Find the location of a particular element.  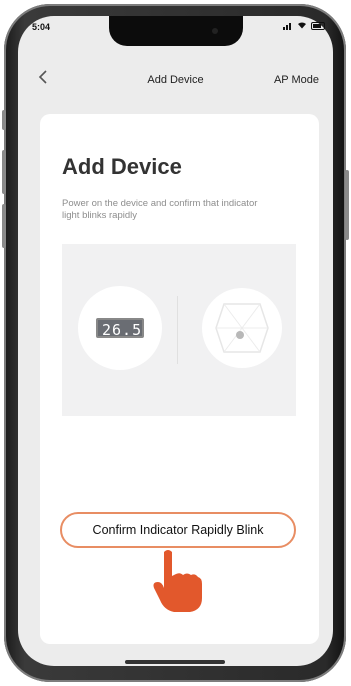

lcd-display: 26.5 is located at coordinates (120, 328).